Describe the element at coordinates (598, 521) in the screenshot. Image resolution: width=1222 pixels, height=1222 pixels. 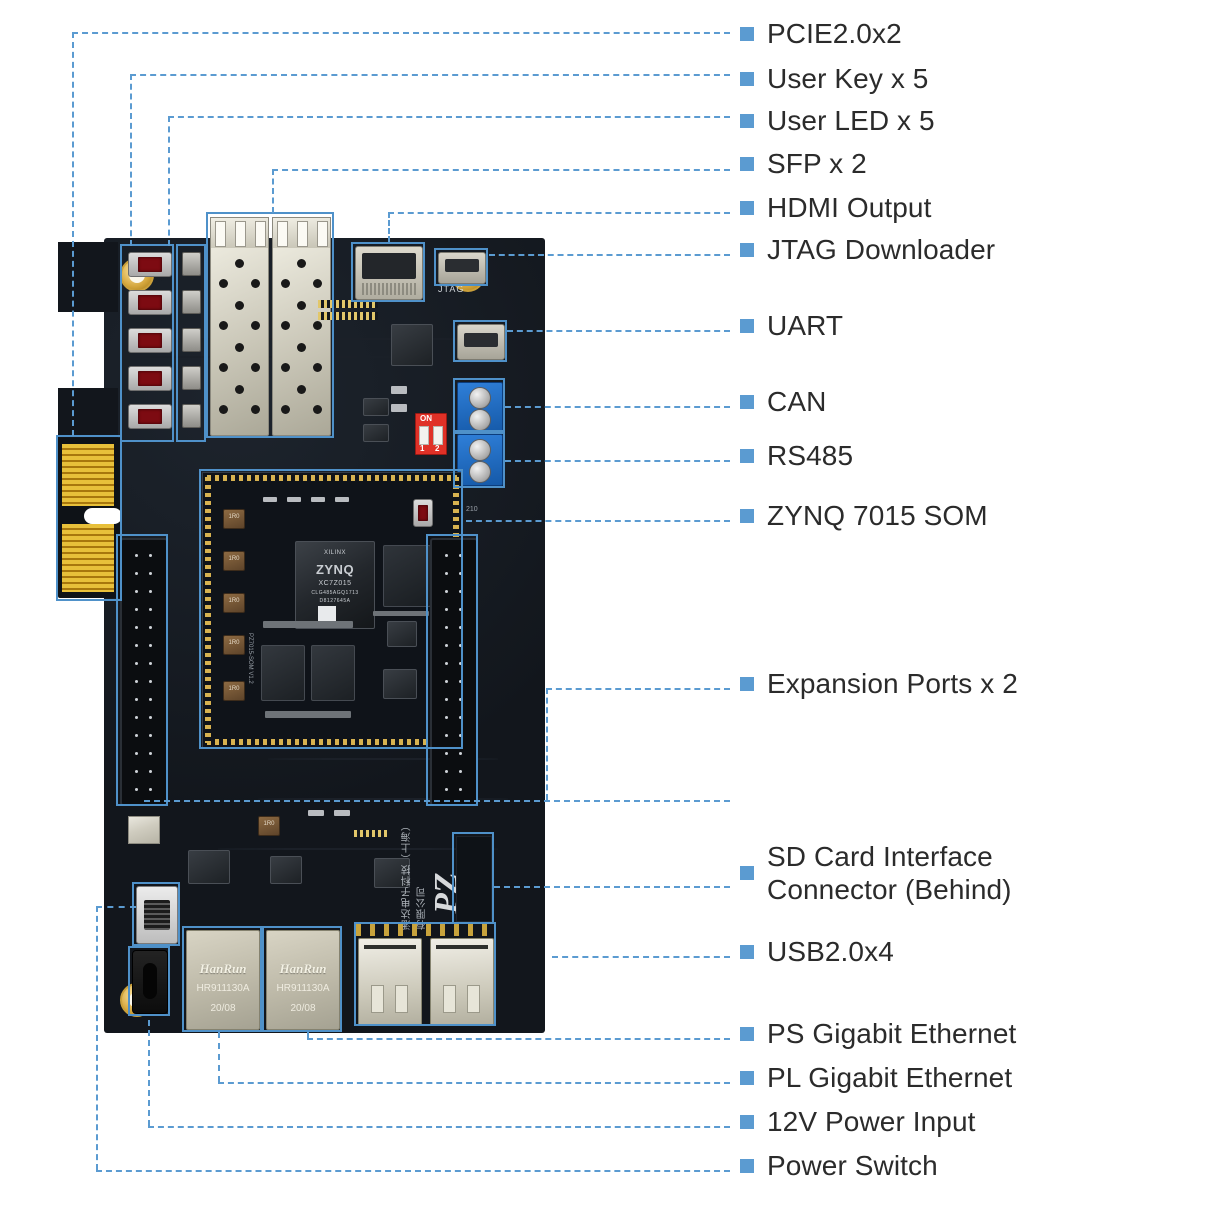
I see `leader-som-h` at that location.